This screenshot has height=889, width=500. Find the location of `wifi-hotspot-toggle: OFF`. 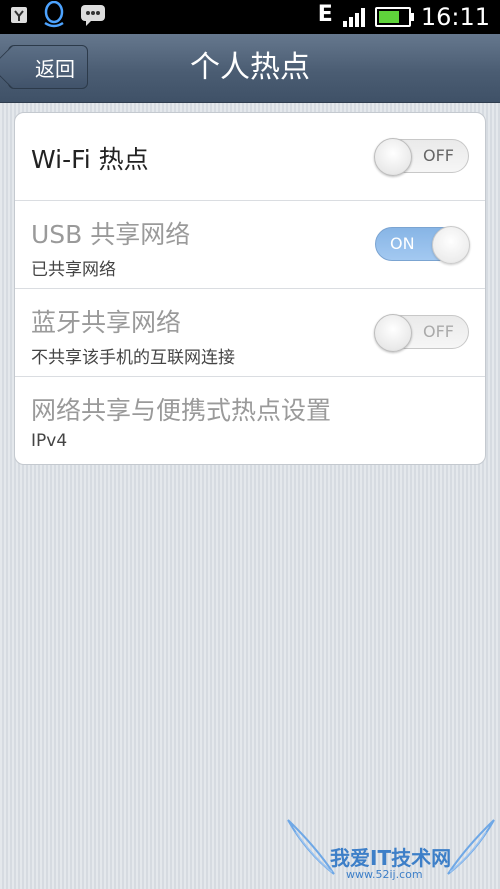

wifi-hotspot-toggle: OFF is located at coordinates (421, 157).